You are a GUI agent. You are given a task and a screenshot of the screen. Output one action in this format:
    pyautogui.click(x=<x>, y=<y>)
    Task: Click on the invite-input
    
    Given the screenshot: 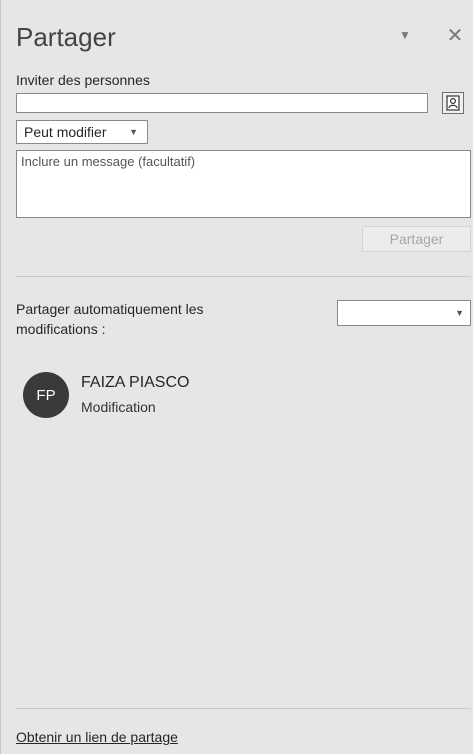 What is the action you would take?
    pyautogui.click(x=222, y=103)
    